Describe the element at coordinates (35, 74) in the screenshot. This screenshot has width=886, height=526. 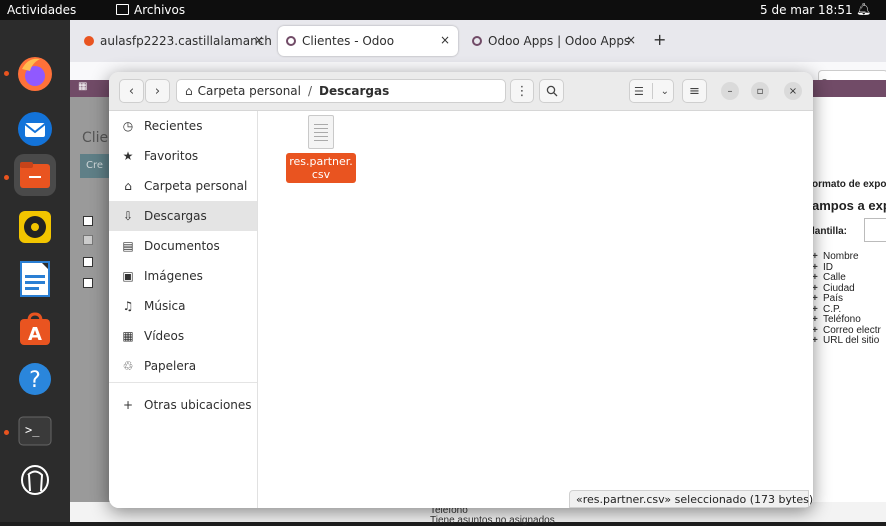
I see `firefox-icon` at that location.